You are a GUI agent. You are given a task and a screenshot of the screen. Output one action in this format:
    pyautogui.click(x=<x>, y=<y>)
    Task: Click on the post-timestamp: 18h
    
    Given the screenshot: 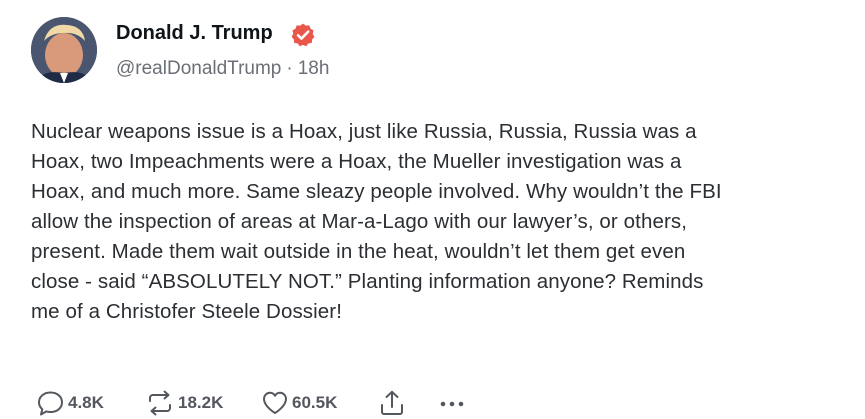 What is the action you would take?
    pyautogui.click(x=314, y=68)
    